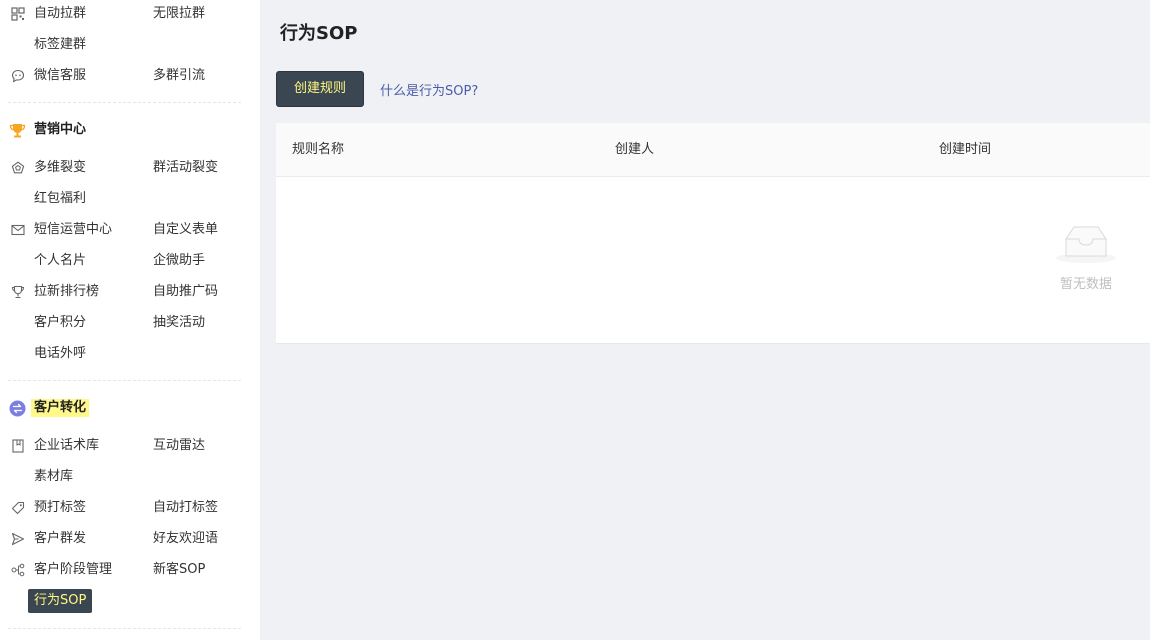  I want to click on sidebar-row: 预打标签 自动打标签, so click(130, 508).